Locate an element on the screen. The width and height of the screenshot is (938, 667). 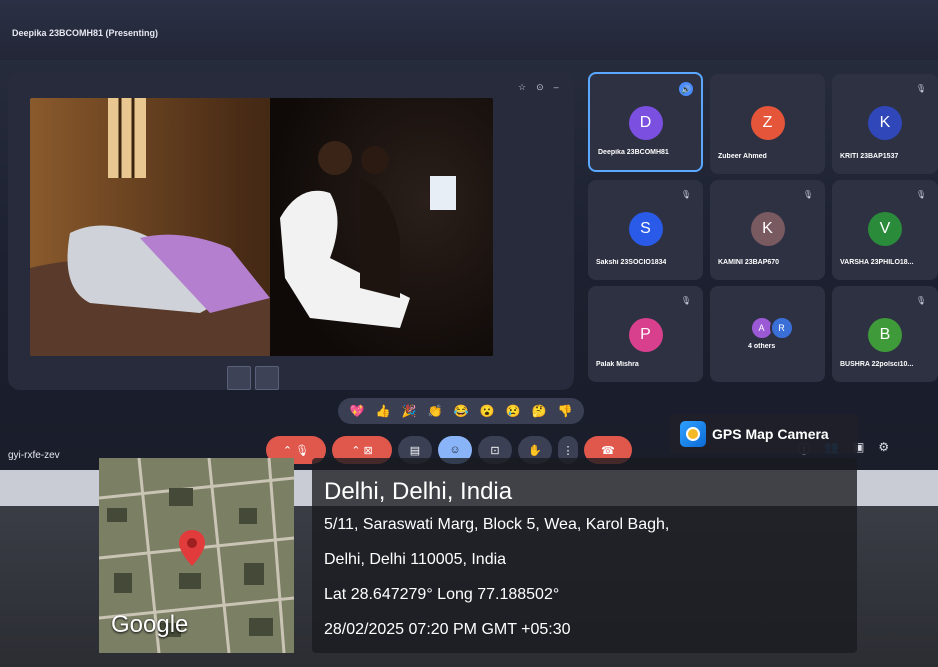
slide-thumbnails is located at coordinates (253, 378).